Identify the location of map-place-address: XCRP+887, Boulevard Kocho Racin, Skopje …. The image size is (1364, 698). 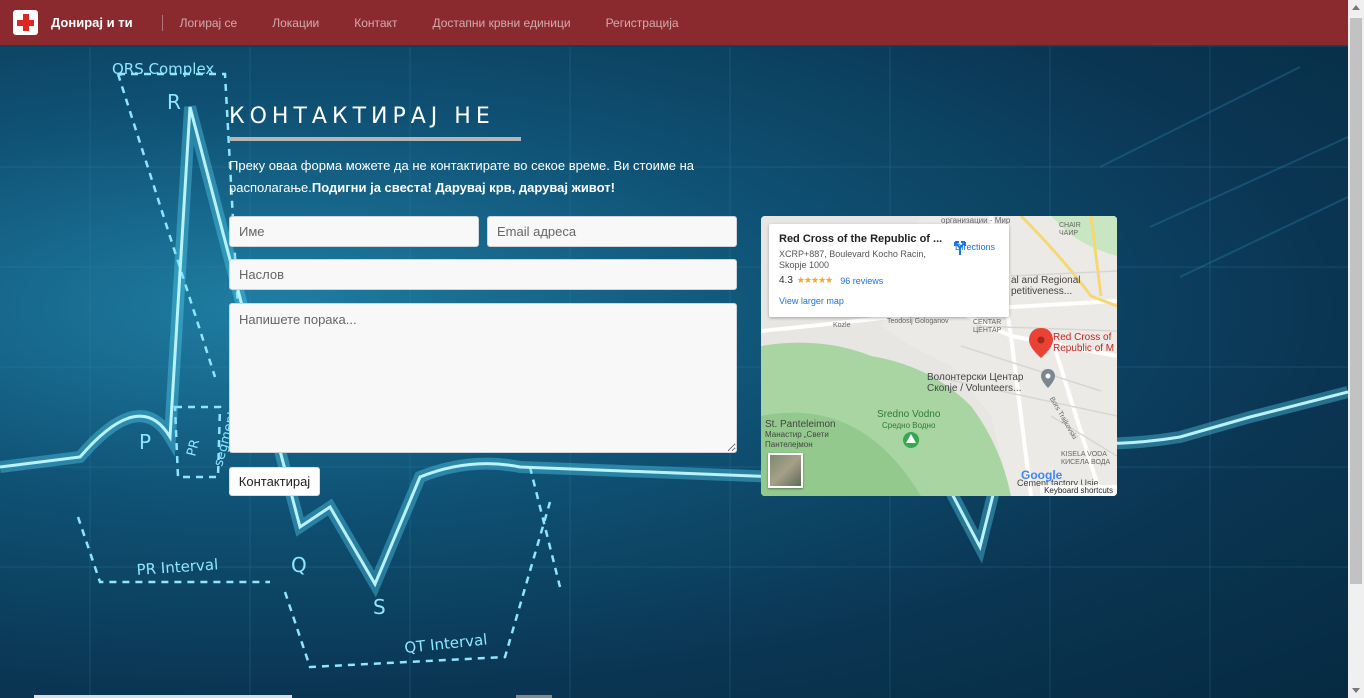
(852, 259).